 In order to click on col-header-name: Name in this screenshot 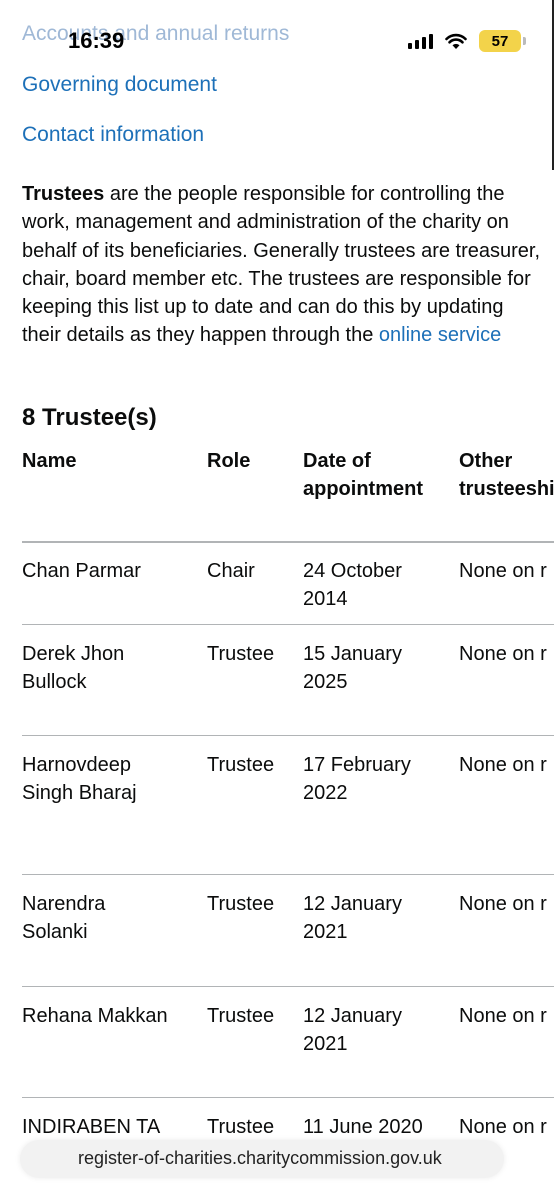, I will do `click(49, 461)`.